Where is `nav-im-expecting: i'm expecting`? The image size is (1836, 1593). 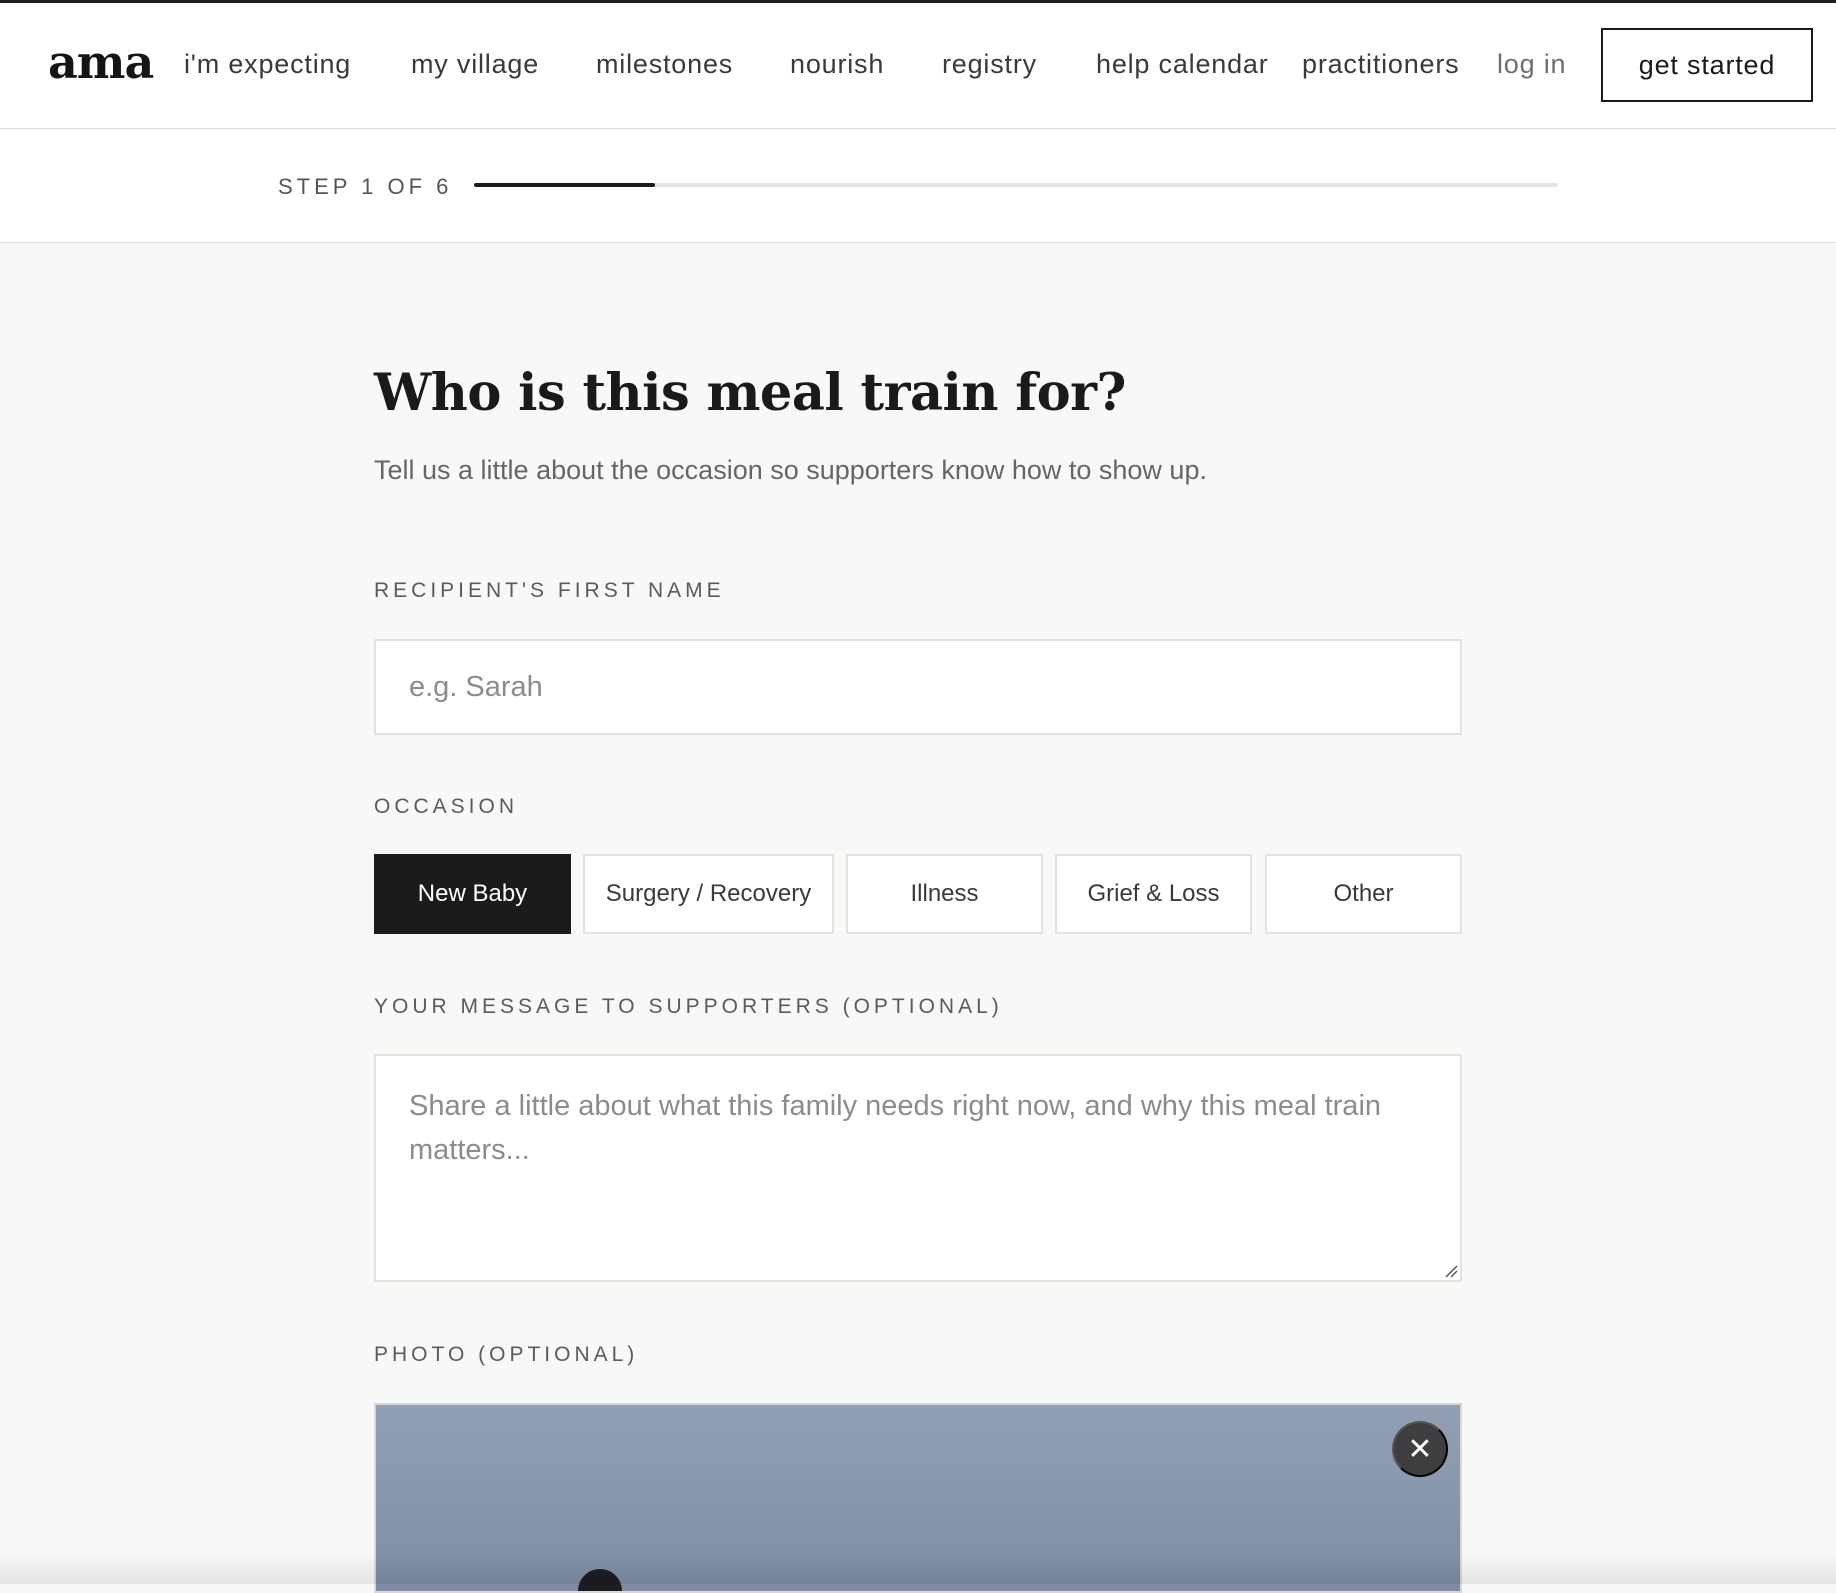 nav-im-expecting: i'm expecting is located at coordinates (267, 64).